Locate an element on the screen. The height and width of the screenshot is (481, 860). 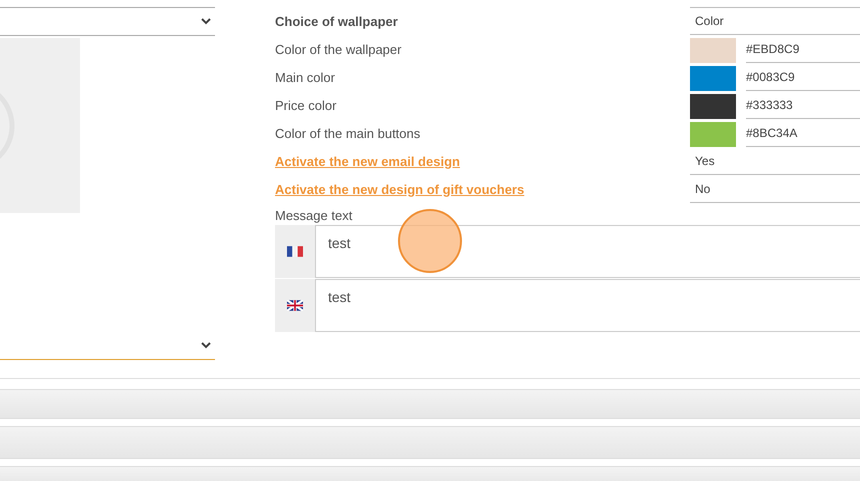
setting-label: Color of the wallpaper is located at coordinates (338, 49).